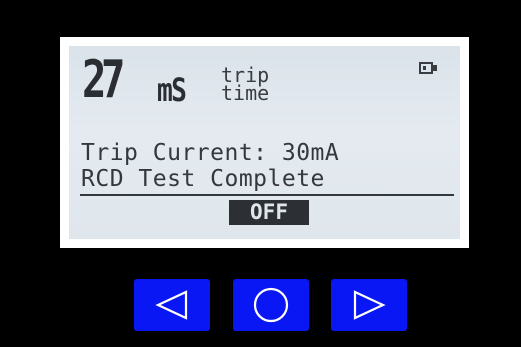 This screenshot has width=521, height=347. Describe the element at coordinates (426, 68) in the screenshot. I see `battery-icon` at that location.